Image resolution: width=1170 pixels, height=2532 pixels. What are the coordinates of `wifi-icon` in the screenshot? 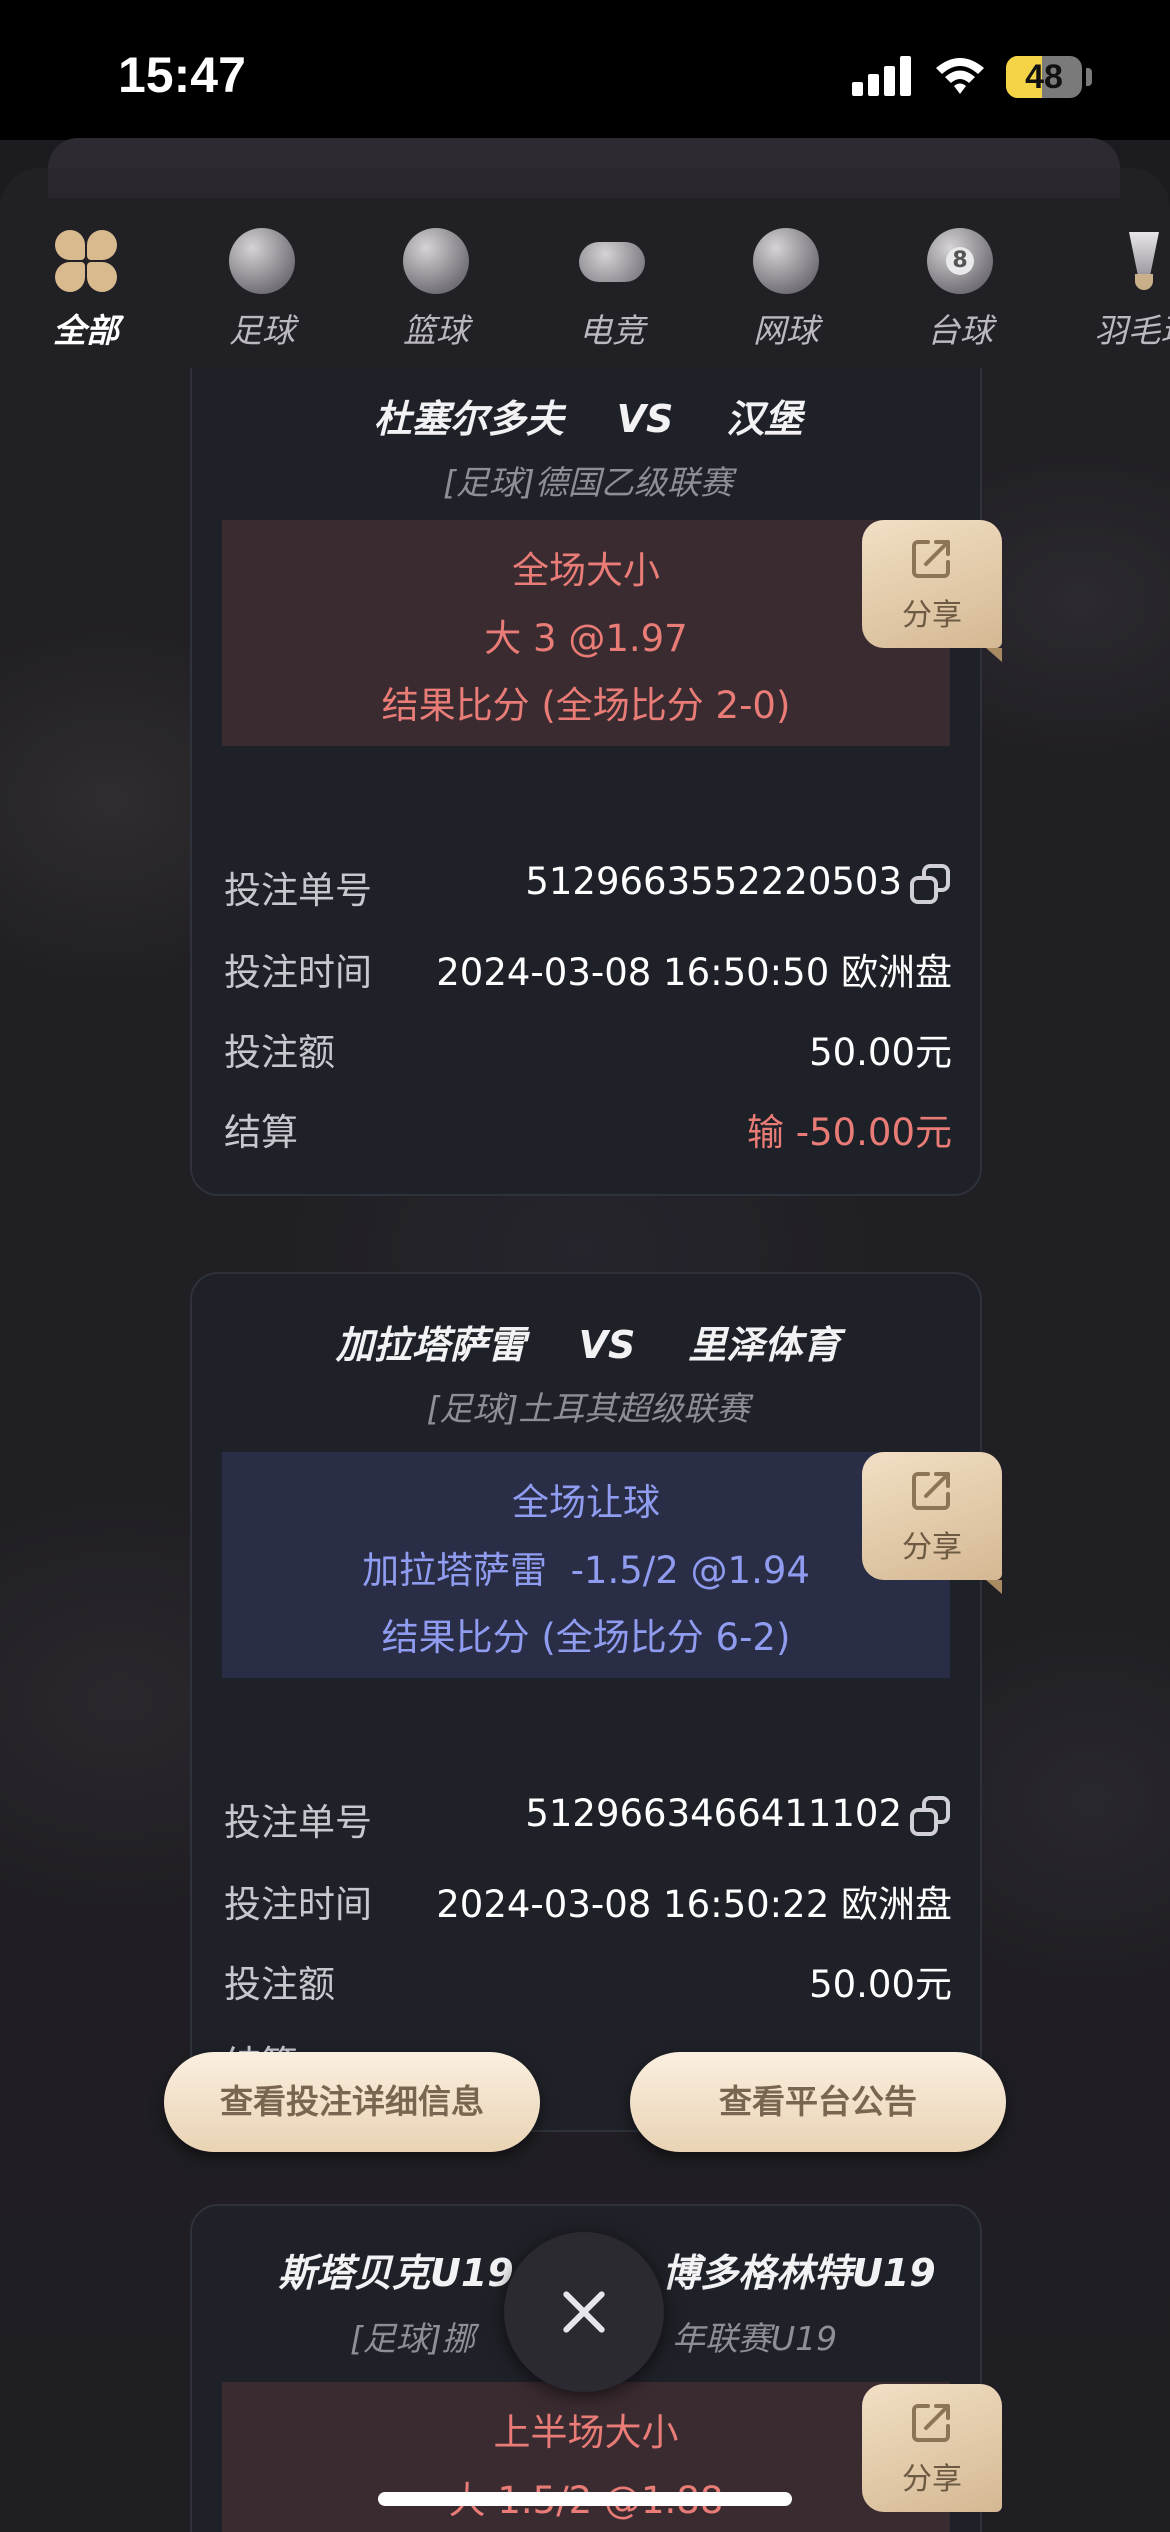 It's located at (960, 76).